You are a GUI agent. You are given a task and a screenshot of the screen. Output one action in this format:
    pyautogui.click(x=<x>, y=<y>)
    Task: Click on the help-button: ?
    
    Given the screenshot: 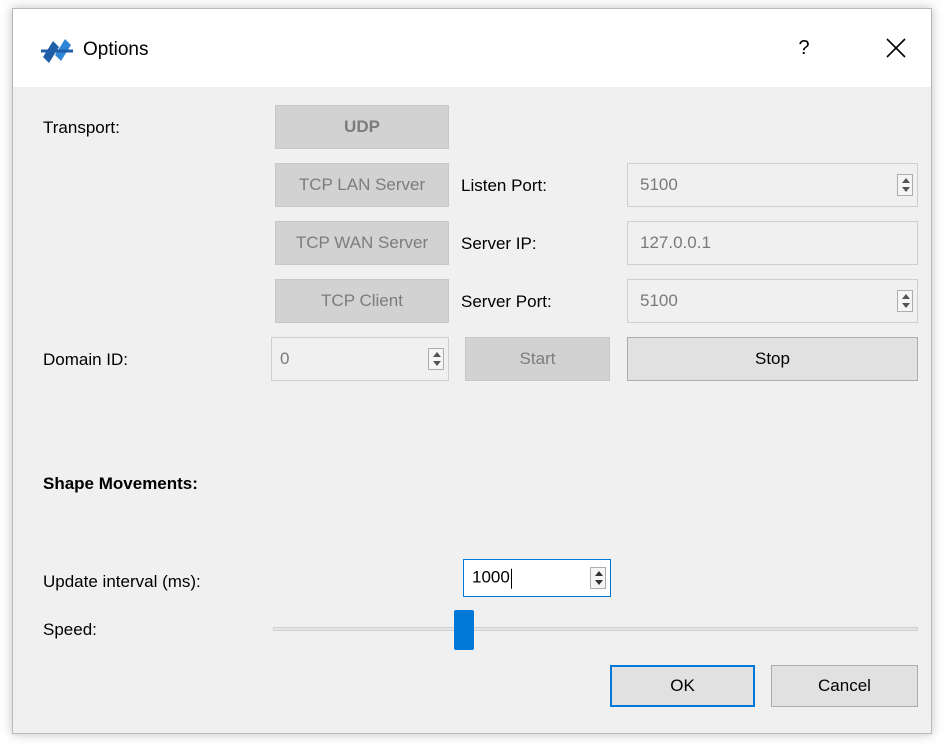 What is the action you would take?
    pyautogui.click(x=804, y=48)
    